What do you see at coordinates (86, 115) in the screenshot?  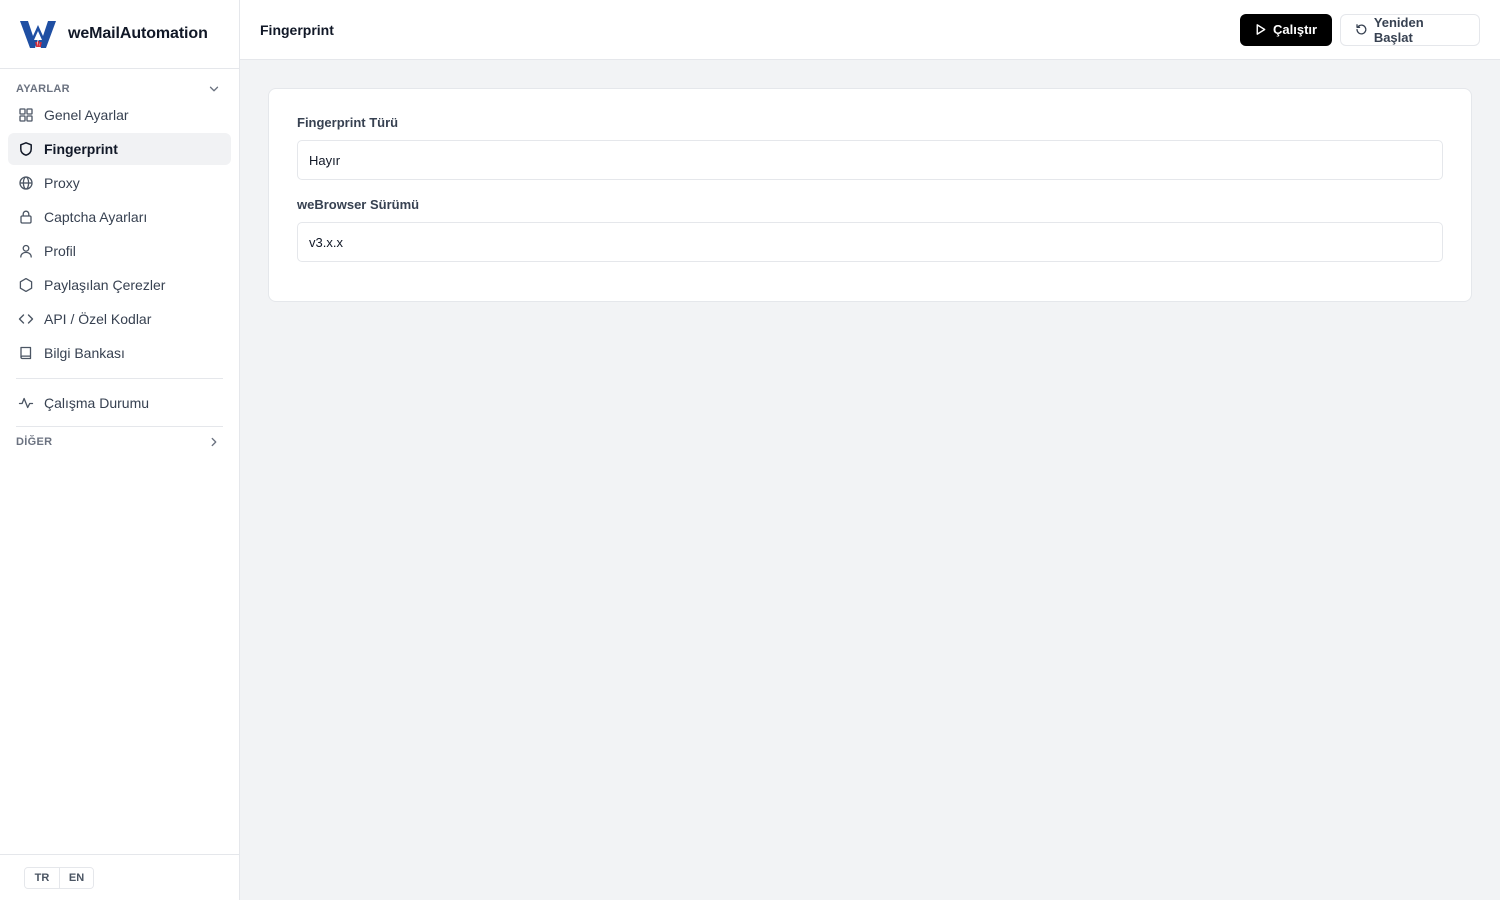 I see `sidebar-item-label: Genel Ayarlar` at bounding box center [86, 115].